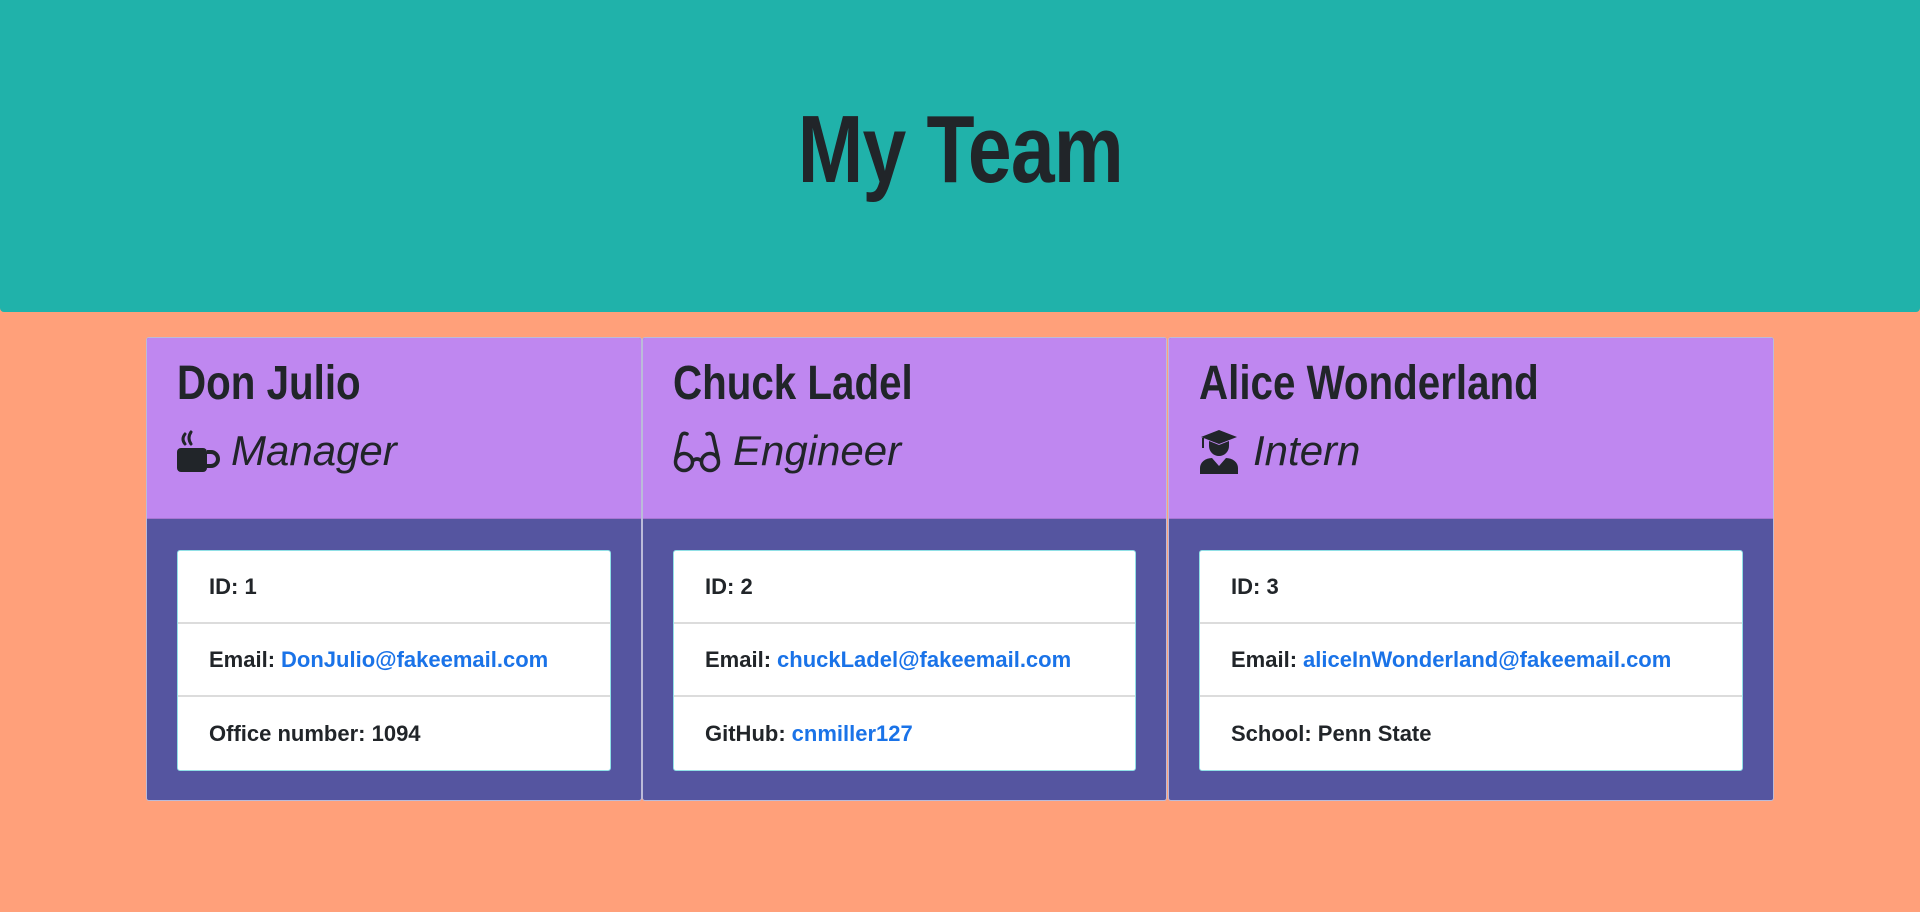 The image size is (1920, 912). I want to click on list-item-email: Email: DonJulio@fakeemail.com, so click(394, 660).